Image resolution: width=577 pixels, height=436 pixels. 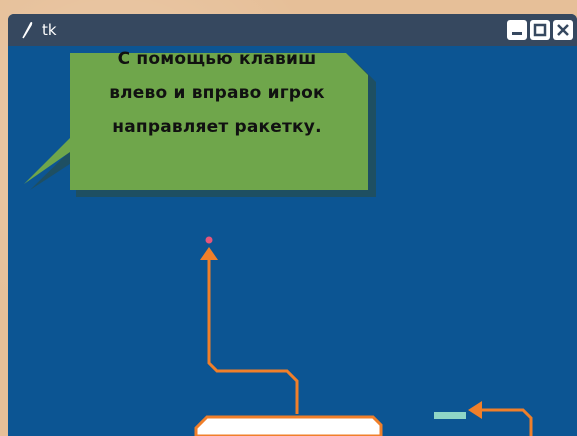 I want to click on ball, so click(x=209, y=240).